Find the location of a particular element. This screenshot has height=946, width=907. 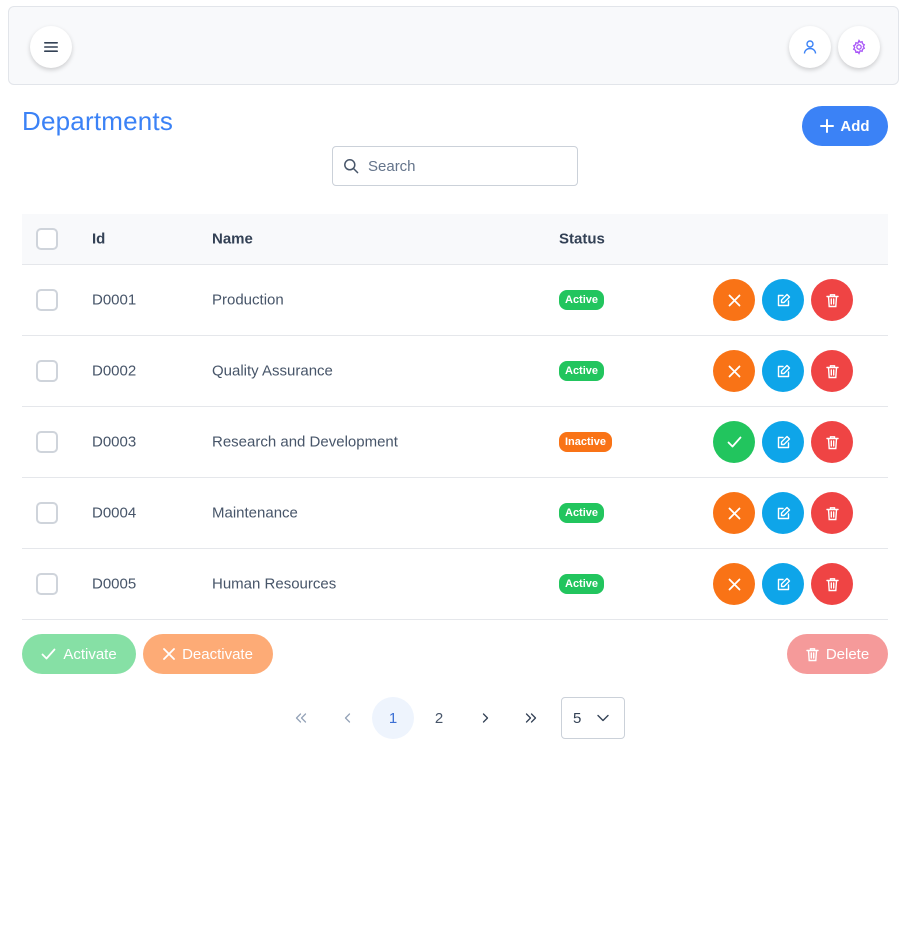

top-toolbar is located at coordinates (453, 45).